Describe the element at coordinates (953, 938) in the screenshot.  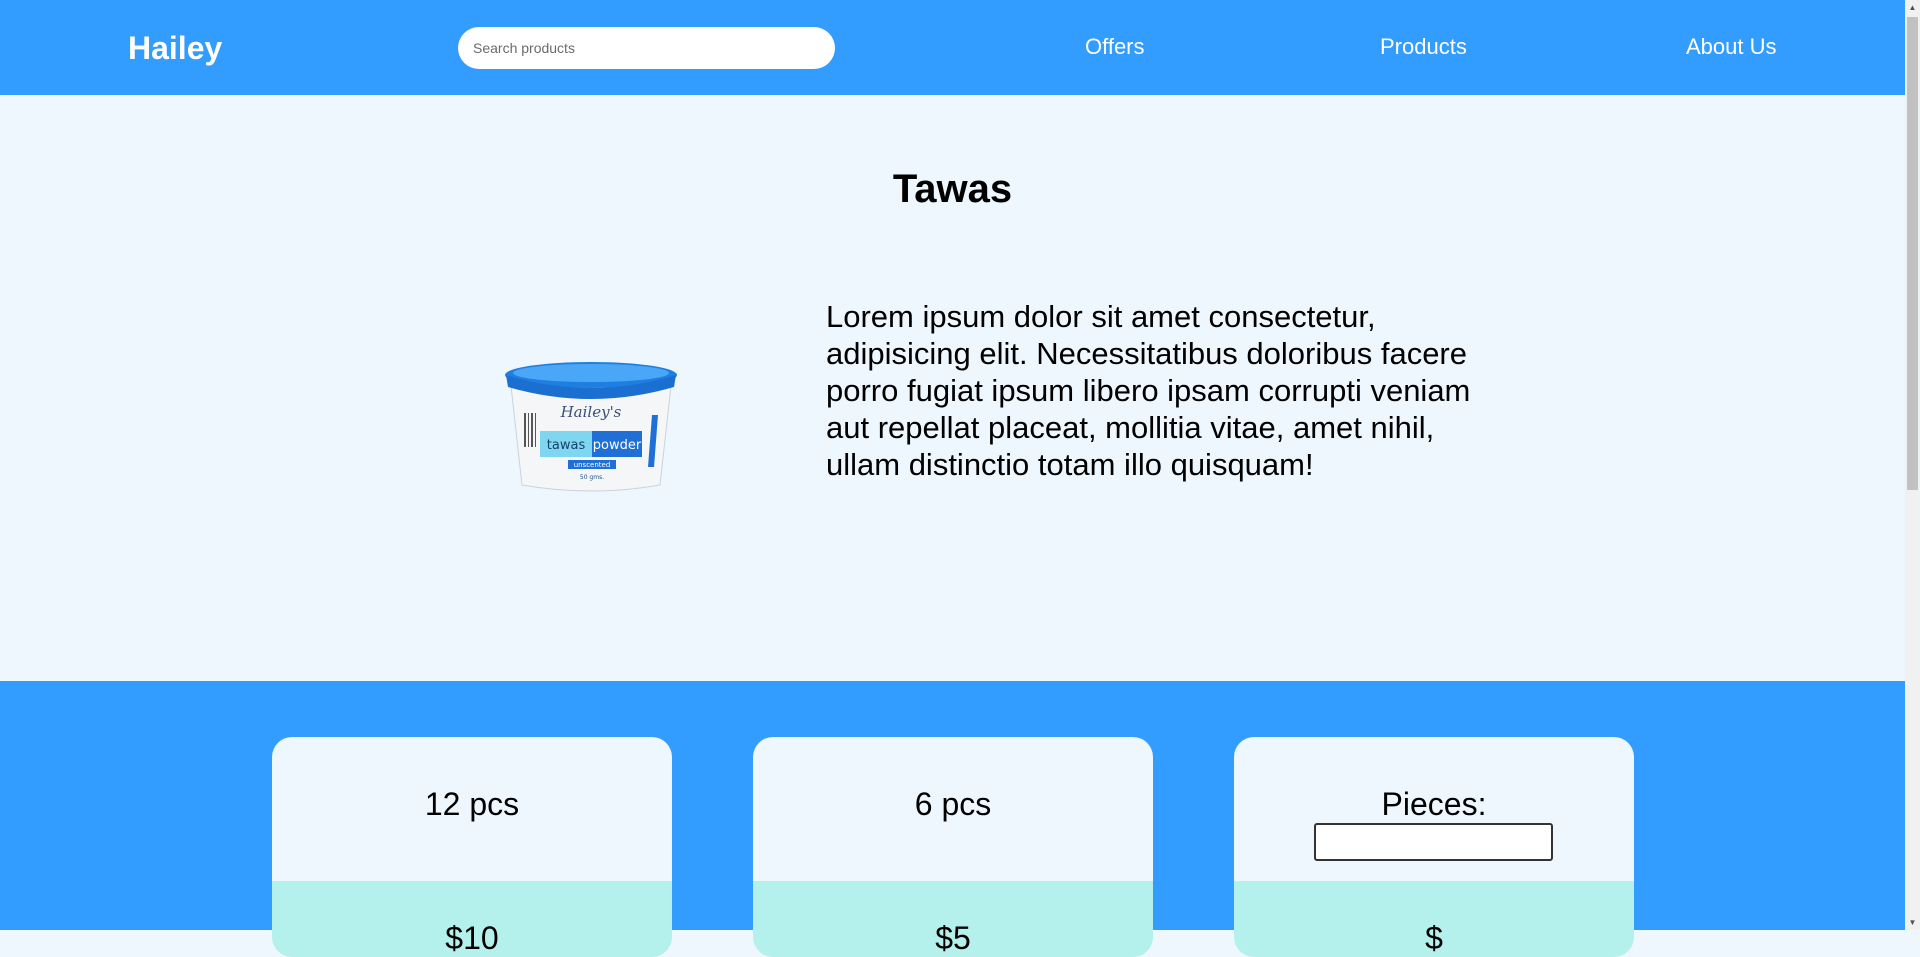
I see `card-price: $5` at that location.